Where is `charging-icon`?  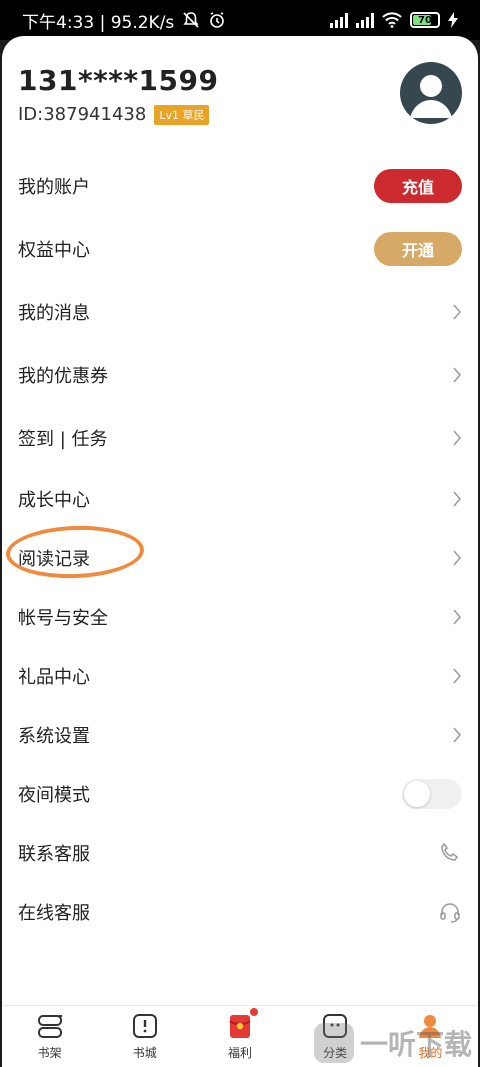 charging-icon is located at coordinates (453, 20).